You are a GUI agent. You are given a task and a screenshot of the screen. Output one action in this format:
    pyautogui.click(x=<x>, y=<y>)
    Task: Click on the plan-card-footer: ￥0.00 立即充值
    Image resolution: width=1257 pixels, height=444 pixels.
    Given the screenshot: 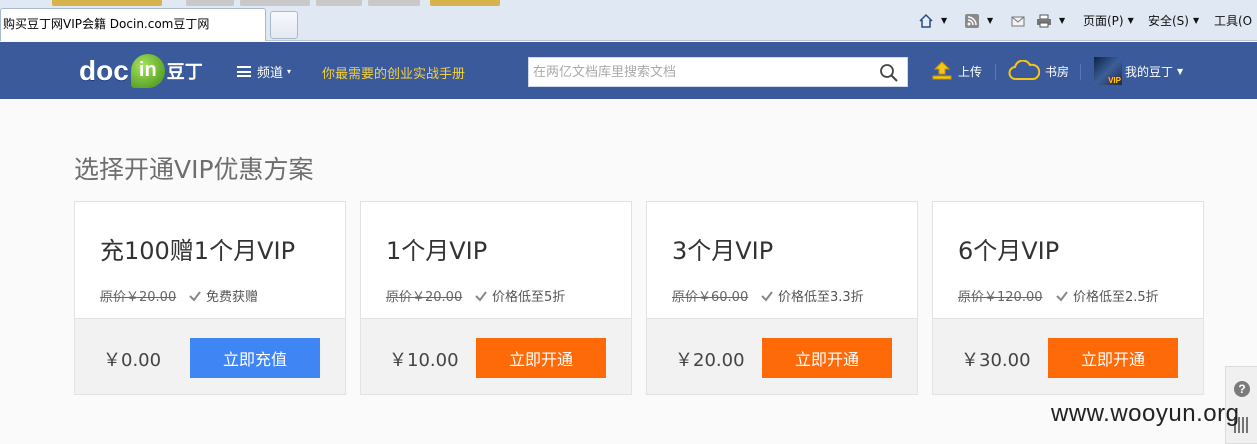 What is the action you would take?
    pyautogui.click(x=210, y=356)
    